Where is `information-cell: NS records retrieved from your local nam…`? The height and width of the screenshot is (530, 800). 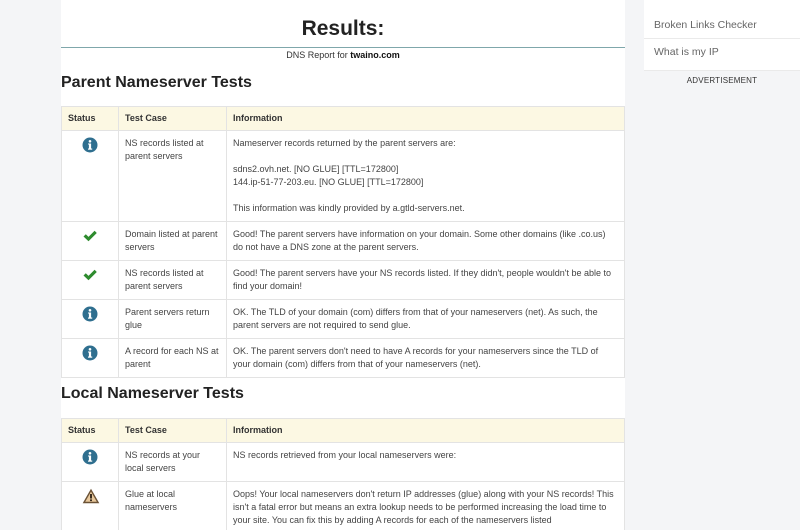
information-cell: NS records retrieved from your local nam… is located at coordinates (425, 462).